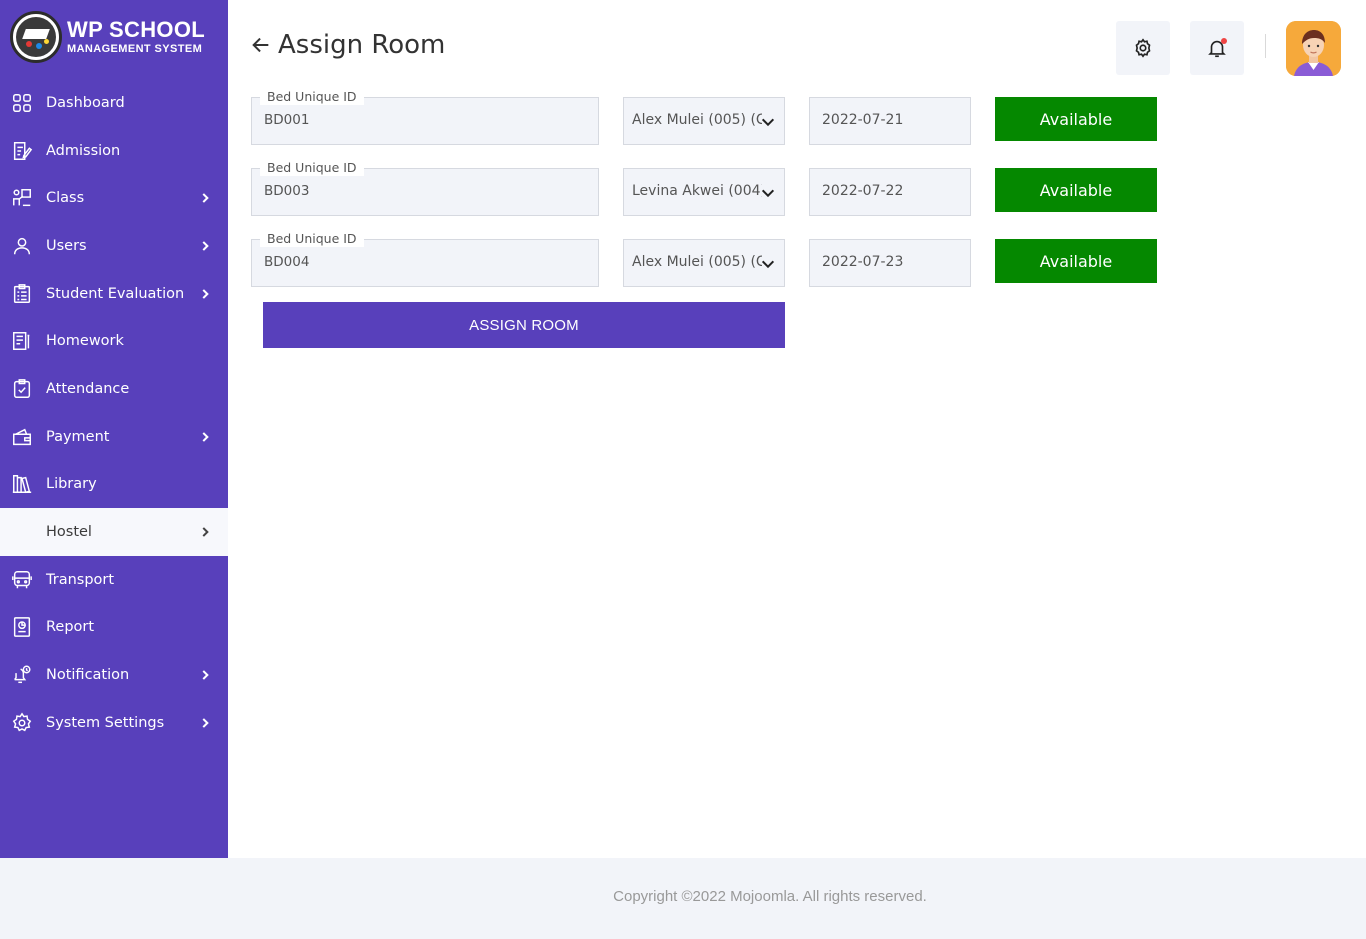 The width and height of the screenshot is (1366, 939). What do you see at coordinates (425, 188) in the screenshot?
I see `bed-id-field: Bed Unique ID BD003` at bounding box center [425, 188].